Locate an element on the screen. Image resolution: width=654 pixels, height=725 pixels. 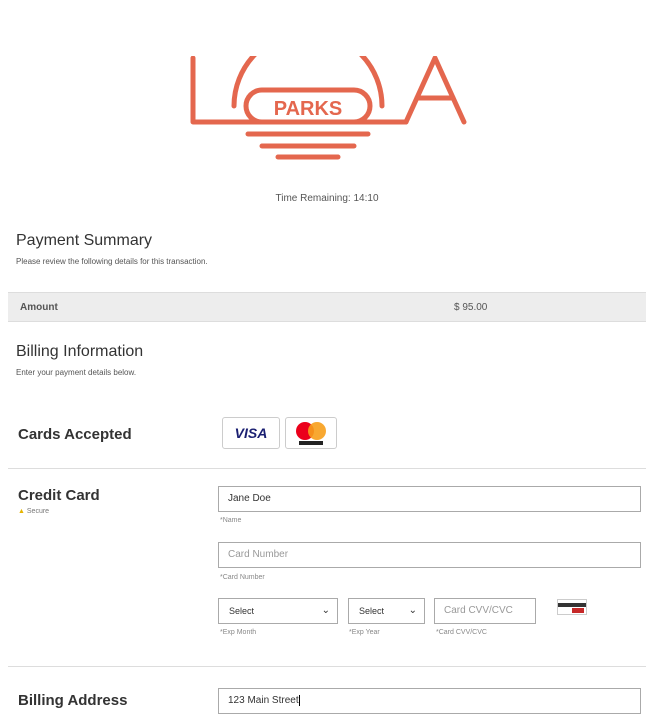
secure-indicator: ▲ Secure is located at coordinates (33, 511).